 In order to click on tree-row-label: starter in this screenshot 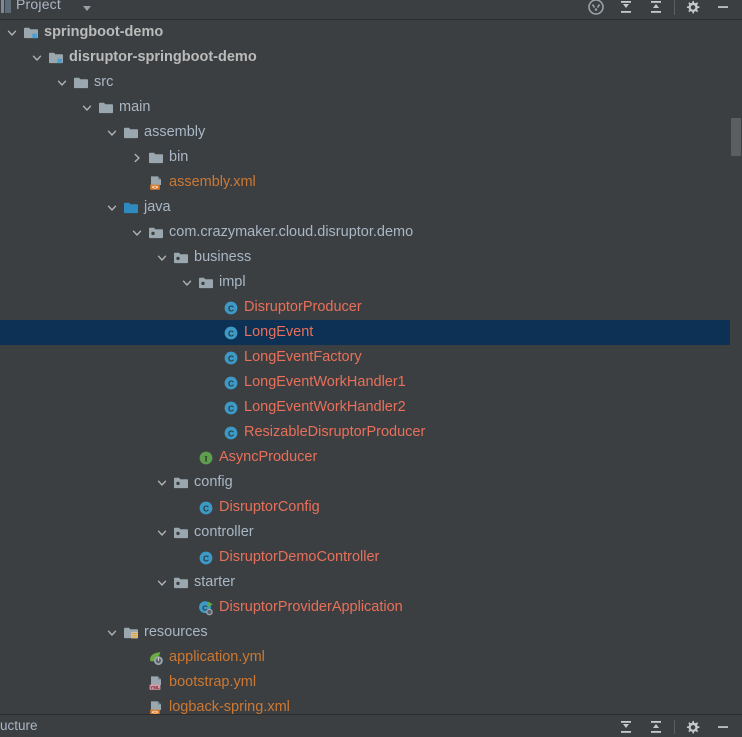, I will do `click(215, 582)`.